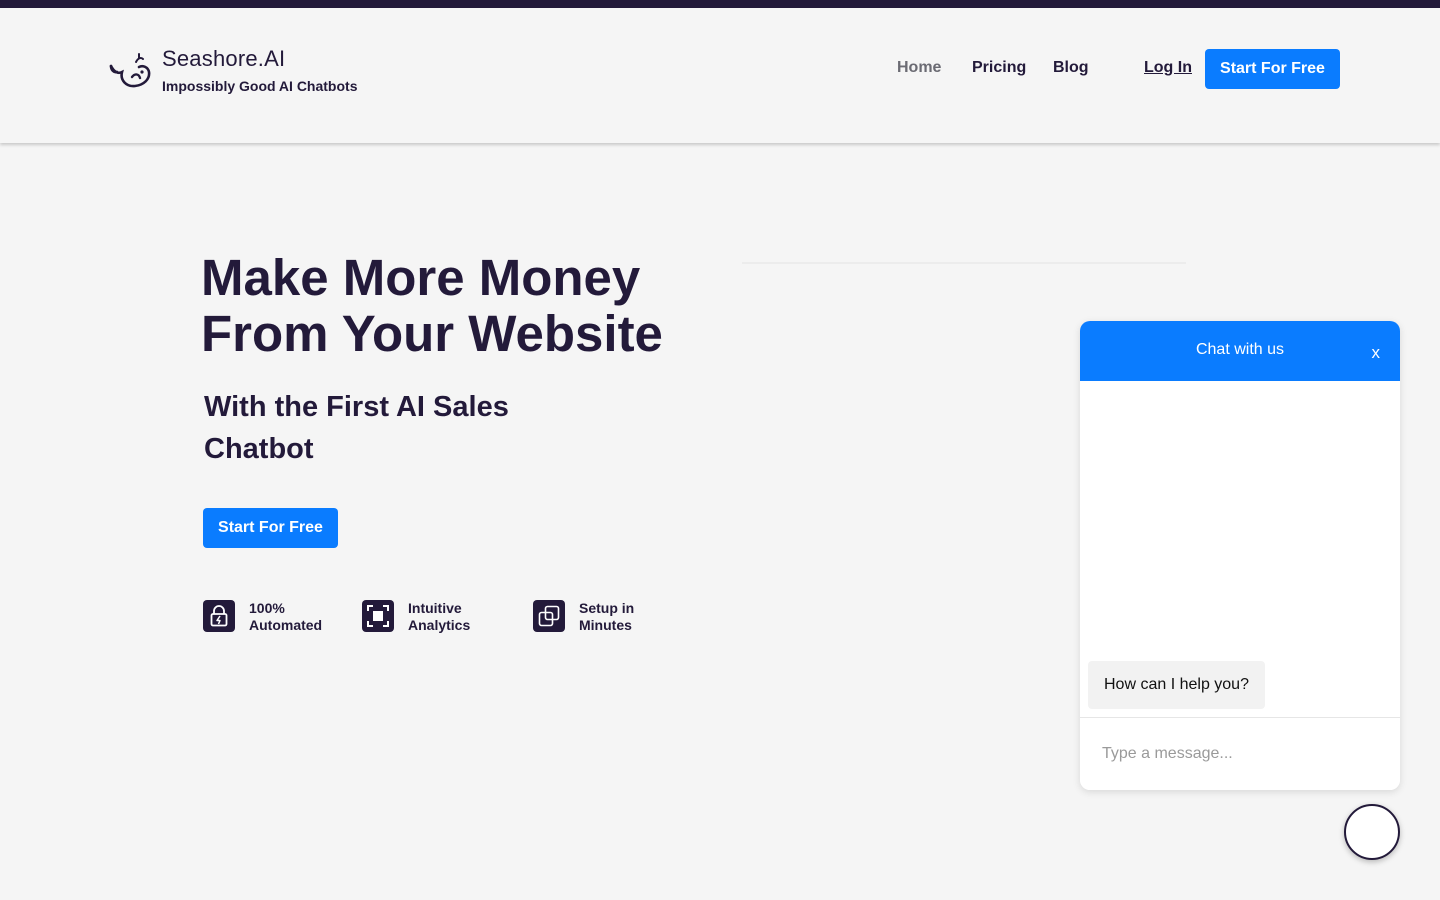  What do you see at coordinates (270, 528) in the screenshot?
I see `hero-start-free-button: Start For Free` at bounding box center [270, 528].